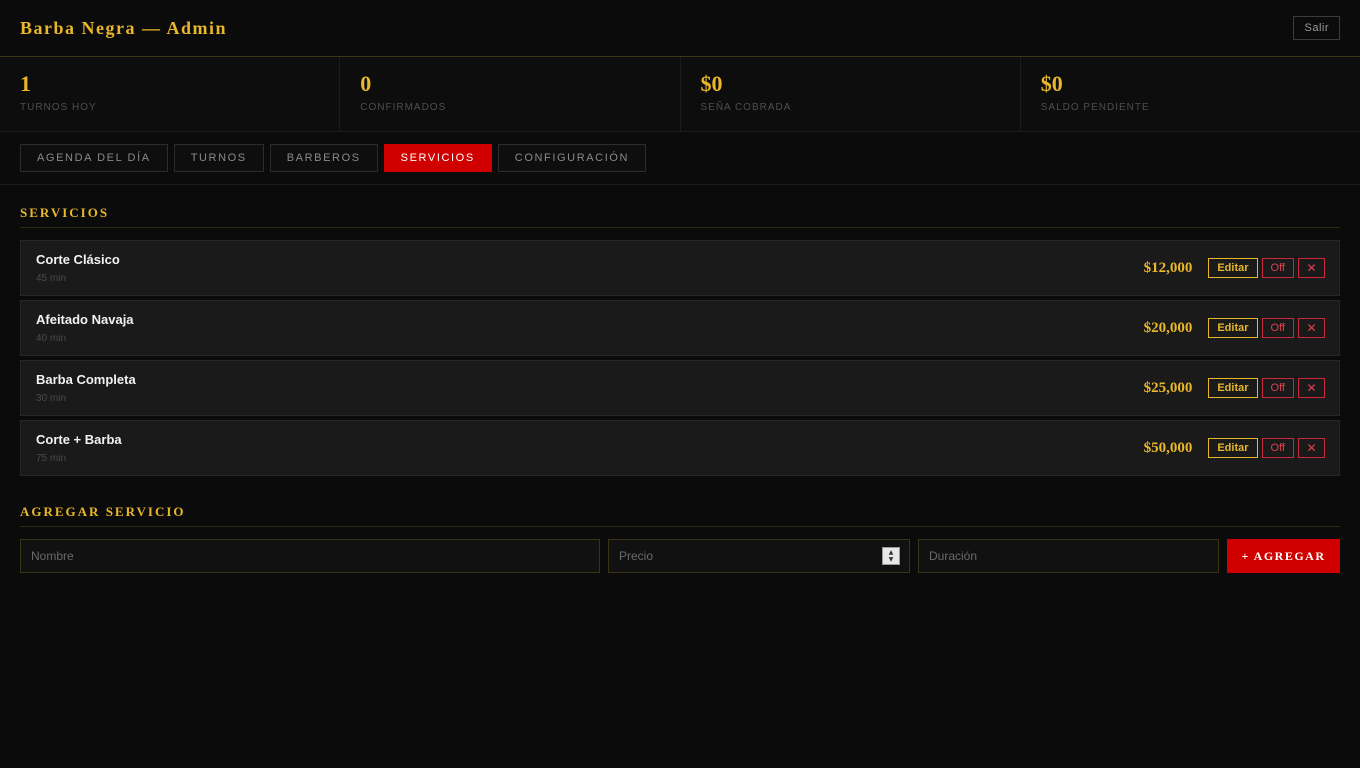 The image size is (1360, 768). I want to click on service-actions: $25,000 Editar Off ✕, so click(1234, 388).